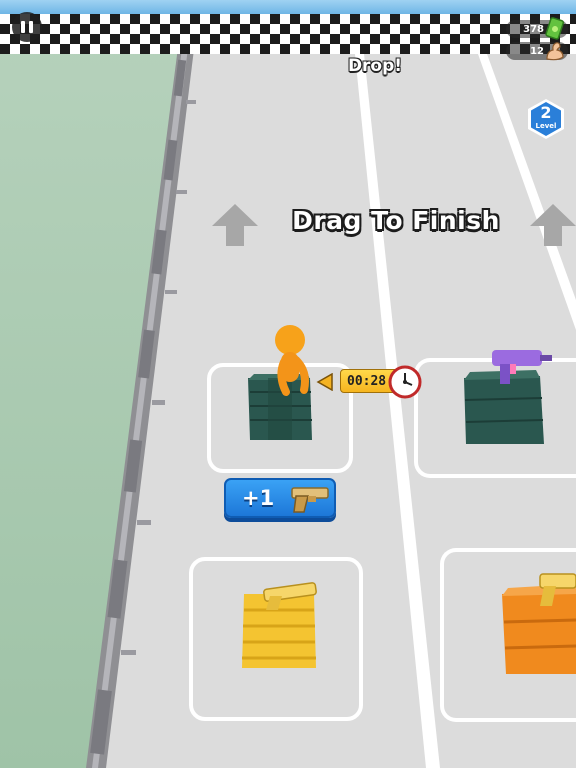 The width and height of the screenshot is (576, 768). Describe the element at coordinates (288, 34) in the screenshot. I see `finish-line` at that location.